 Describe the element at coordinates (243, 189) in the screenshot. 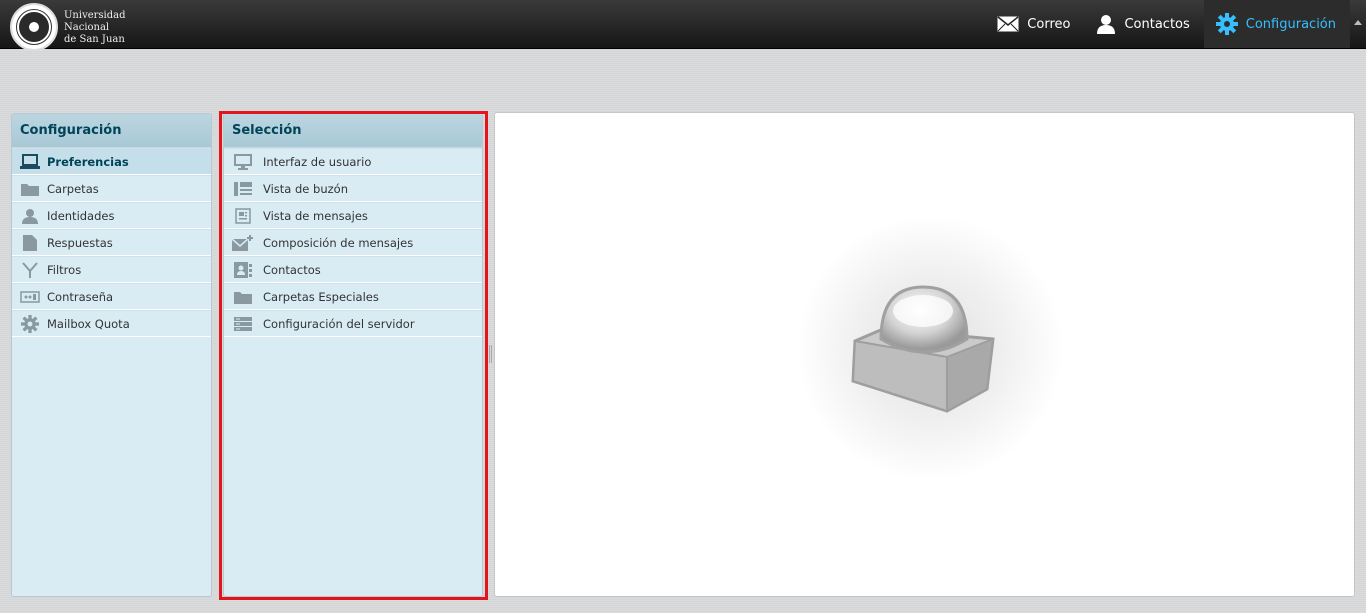

I see `mailbox-view-icon` at that location.